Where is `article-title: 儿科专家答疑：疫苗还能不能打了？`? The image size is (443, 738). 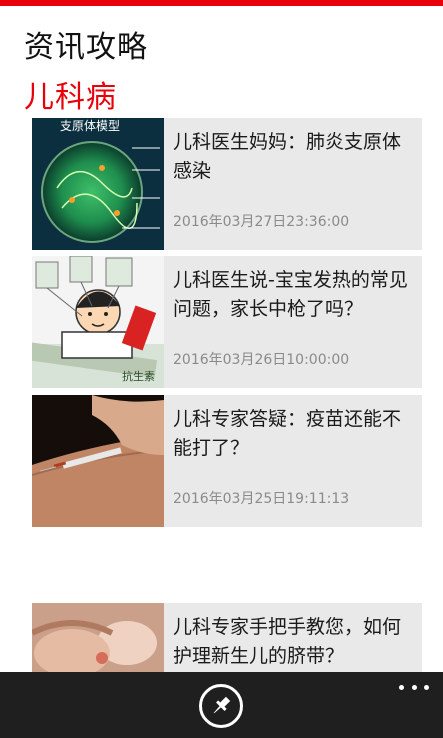 article-title: 儿科专家答疑：疫苗还能不能打了？ is located at coordinates (287, 433).